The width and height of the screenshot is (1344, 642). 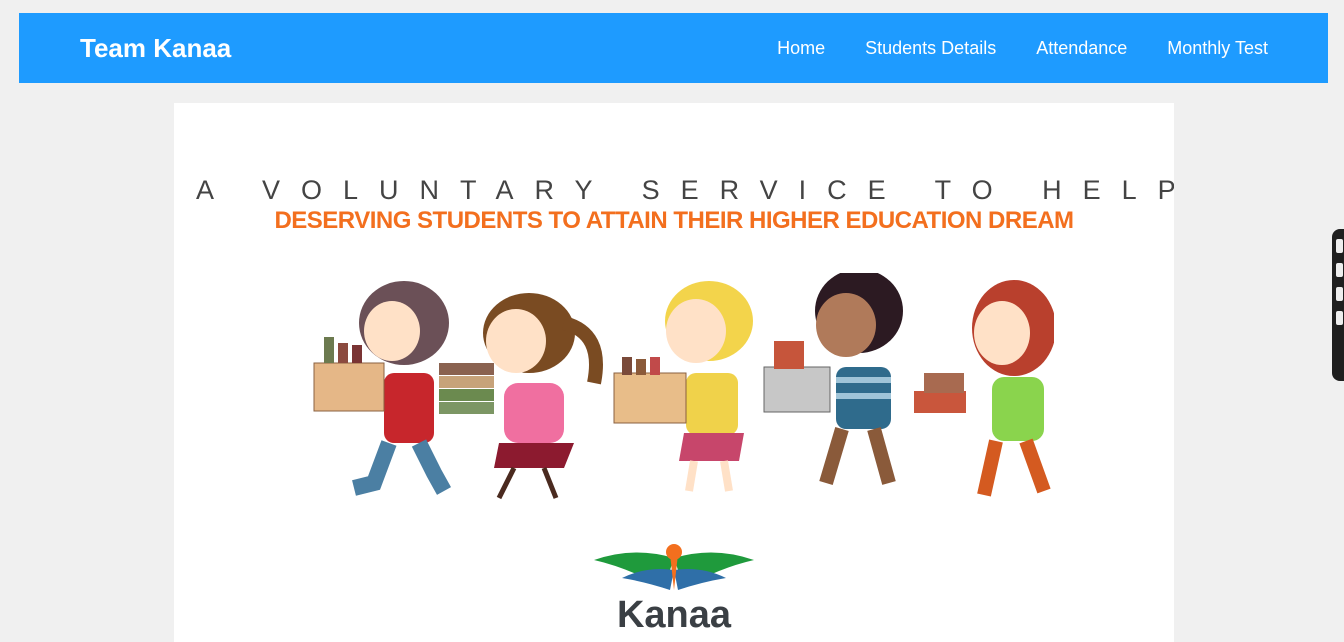 What do you see at coordinates (674, 567) in the screenshot?
I see `kanaa-logo-icon` at bounding box center [674, 567].